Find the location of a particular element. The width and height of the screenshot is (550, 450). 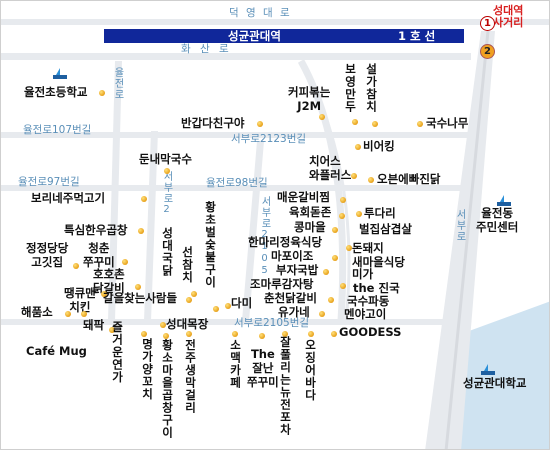

place-yuljeon-school: 율전초등학교 is located at coordinates (55, 92).